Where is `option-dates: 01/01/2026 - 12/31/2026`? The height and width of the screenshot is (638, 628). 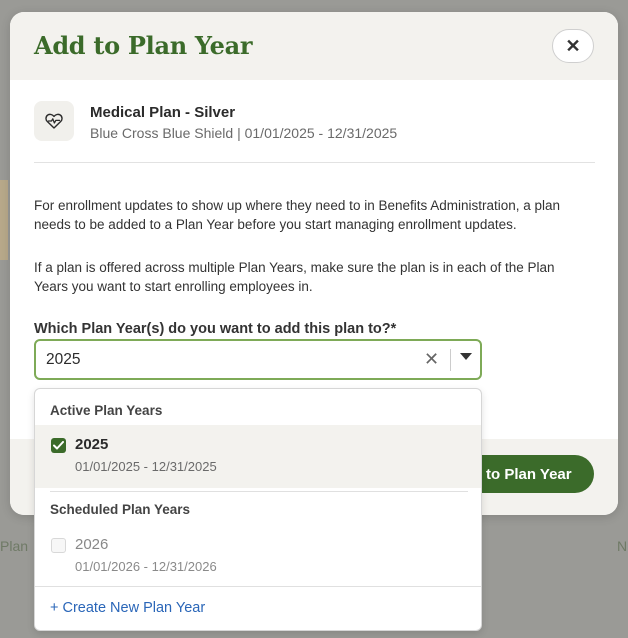
option-dates: 01/01/2026 - 12/31/2026 is located at coordinates (146, 566).